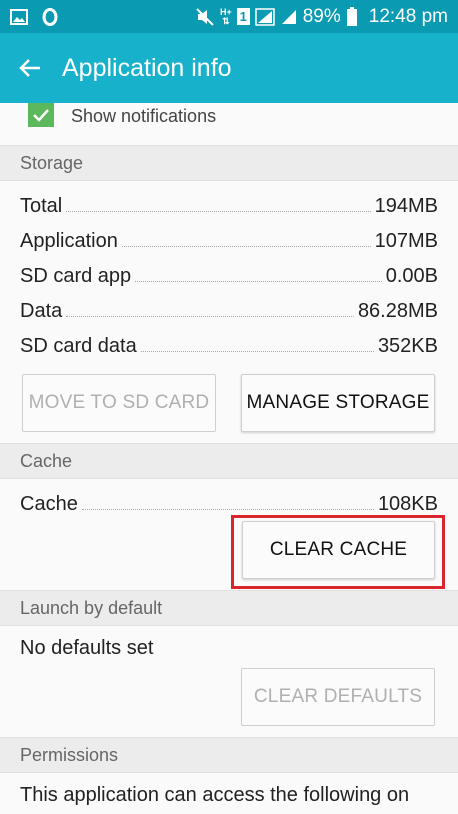 Image resolution: width=458 pixels, height=814 pixels. I want to click on clear-defaults-button: CLEAR DEFAULTS, so click(338, 697).